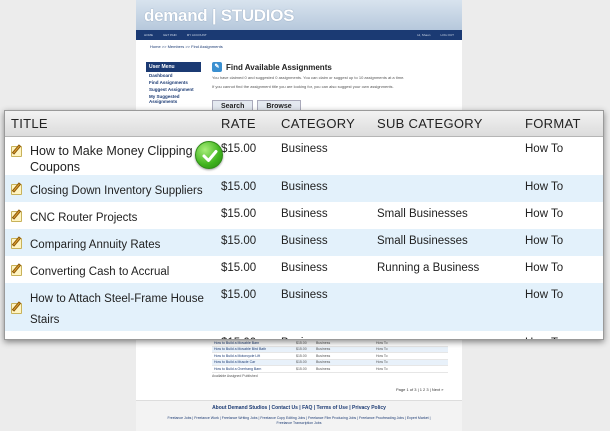 This screenshot has height=431, width=610. I want to click on list-cell-title: How to Build a Movable Bird Bath, so click(254, 349).